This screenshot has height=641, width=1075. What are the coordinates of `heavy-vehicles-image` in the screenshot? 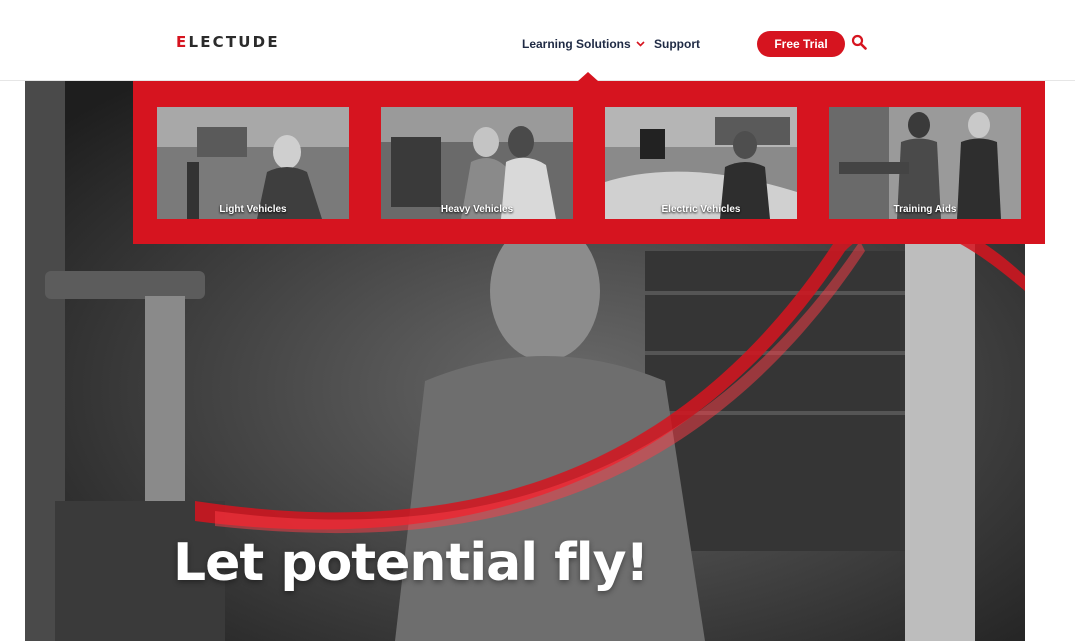 It's located at (477, 163).